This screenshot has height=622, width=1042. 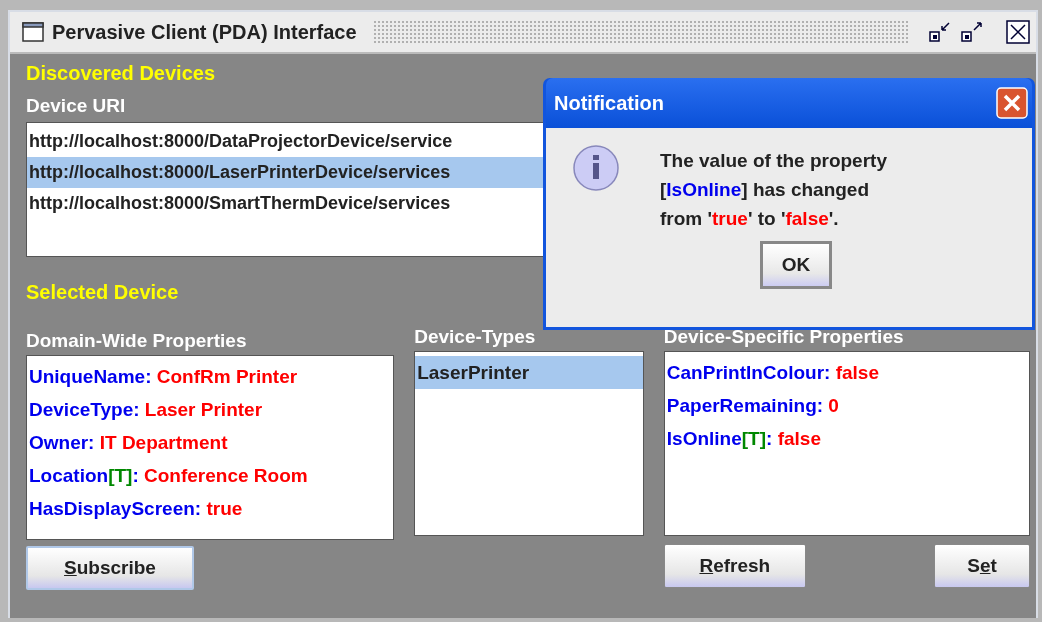 I want to click on dialog-title: Notification, so click(x=609, y=103).